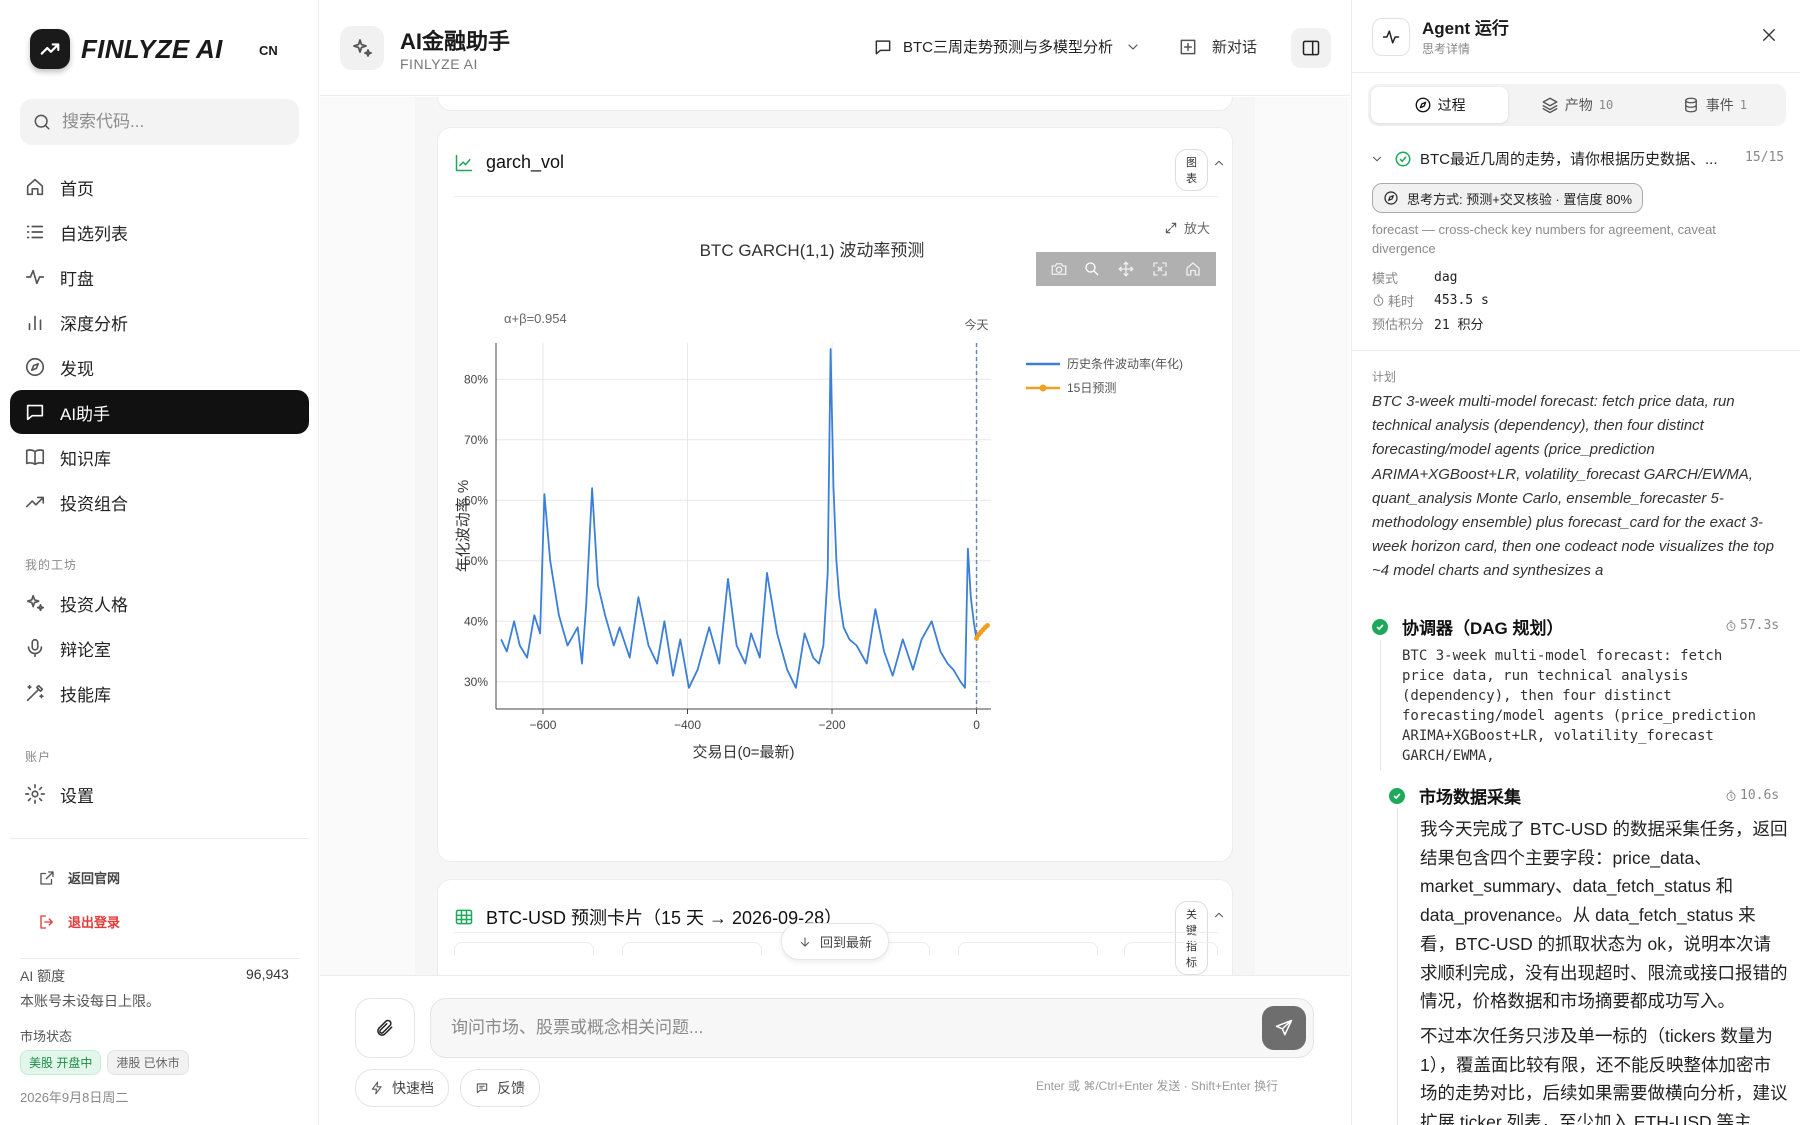 The width and height of the screenshot is (1800, 1125). I want to click on tab-artifacts: 产物 10, so click(1576, 105).